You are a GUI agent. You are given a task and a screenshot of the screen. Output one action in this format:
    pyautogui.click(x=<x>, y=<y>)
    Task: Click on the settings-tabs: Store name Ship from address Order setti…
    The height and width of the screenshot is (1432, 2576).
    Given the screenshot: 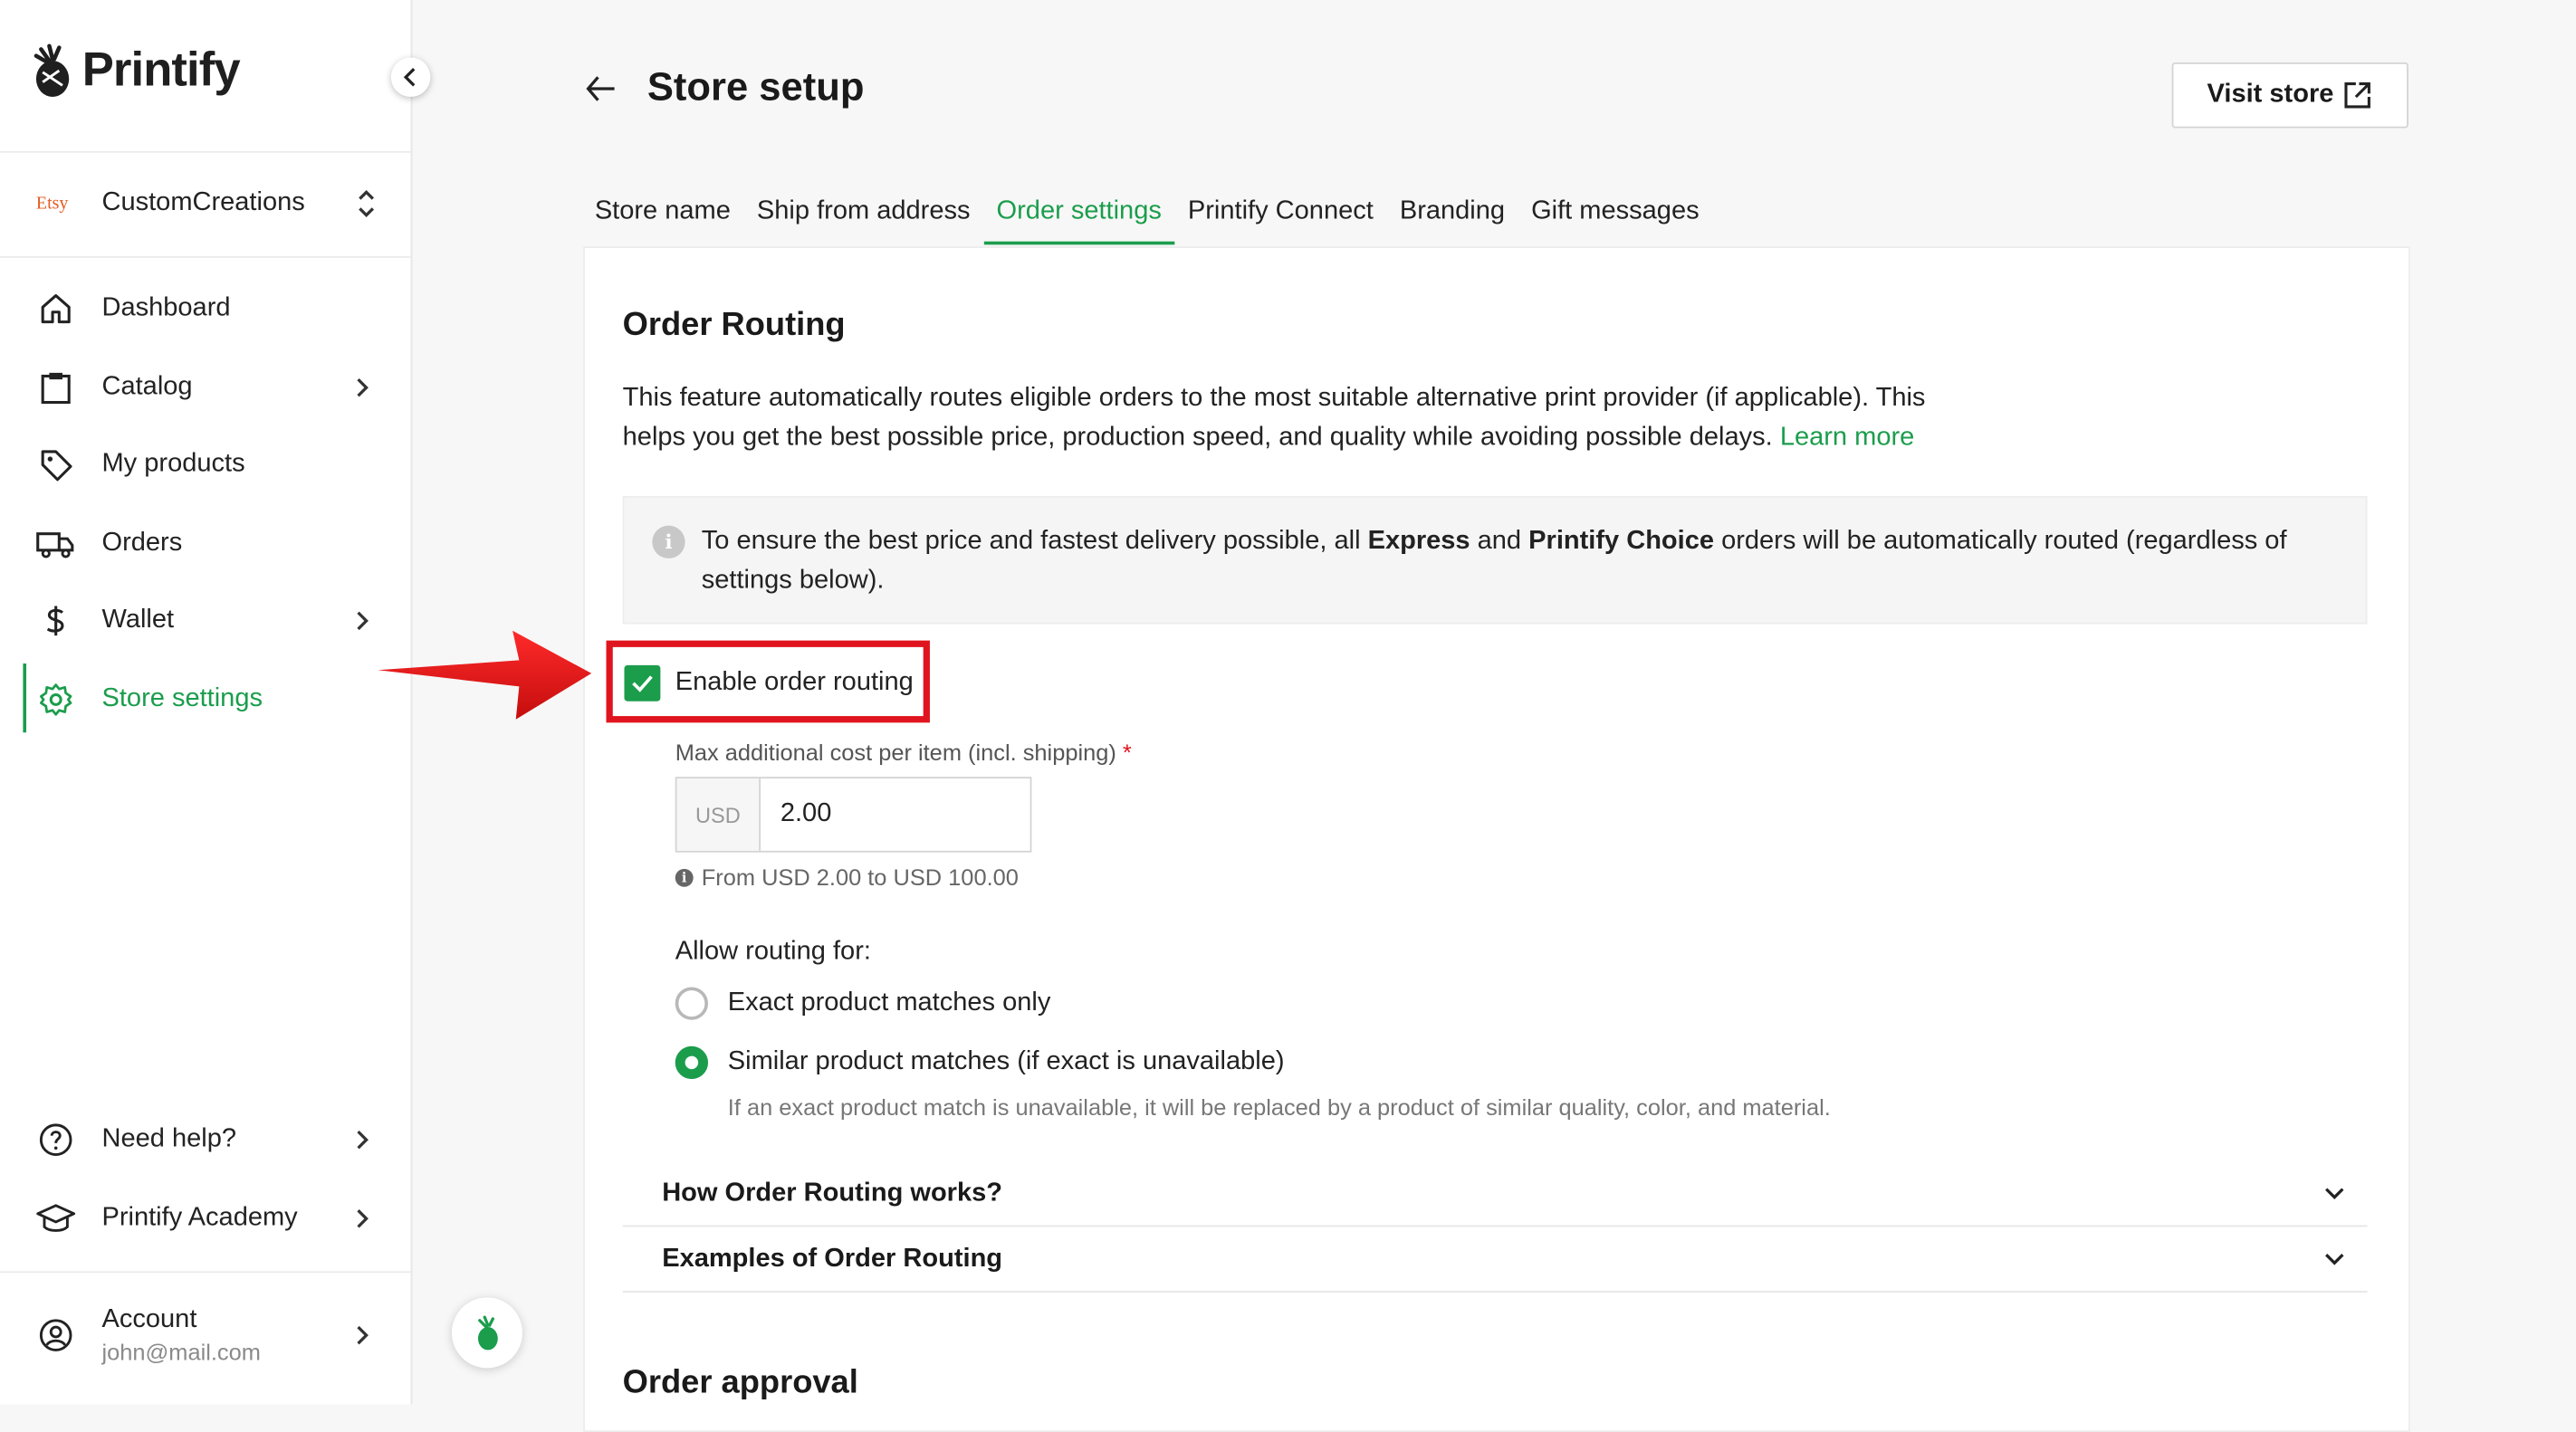 What is the action you would take?
    pyautogui.click(x=1147, y=214)
    